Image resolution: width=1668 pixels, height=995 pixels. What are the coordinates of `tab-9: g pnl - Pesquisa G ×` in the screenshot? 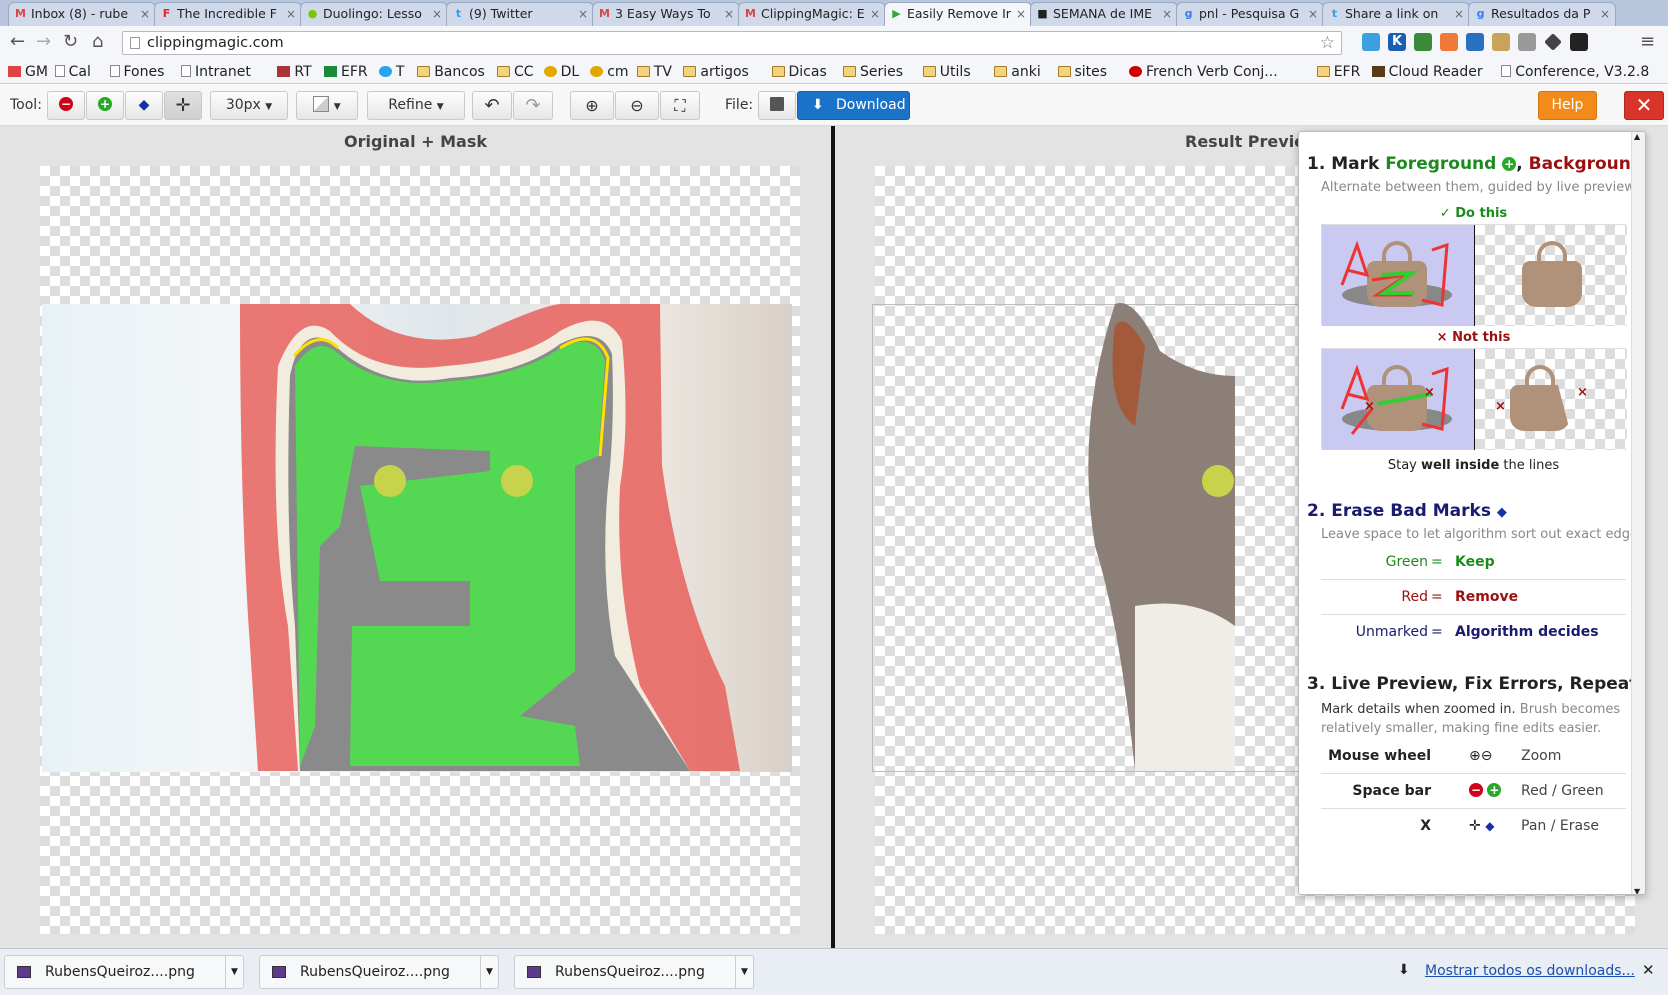 It's located at (1250, 14).